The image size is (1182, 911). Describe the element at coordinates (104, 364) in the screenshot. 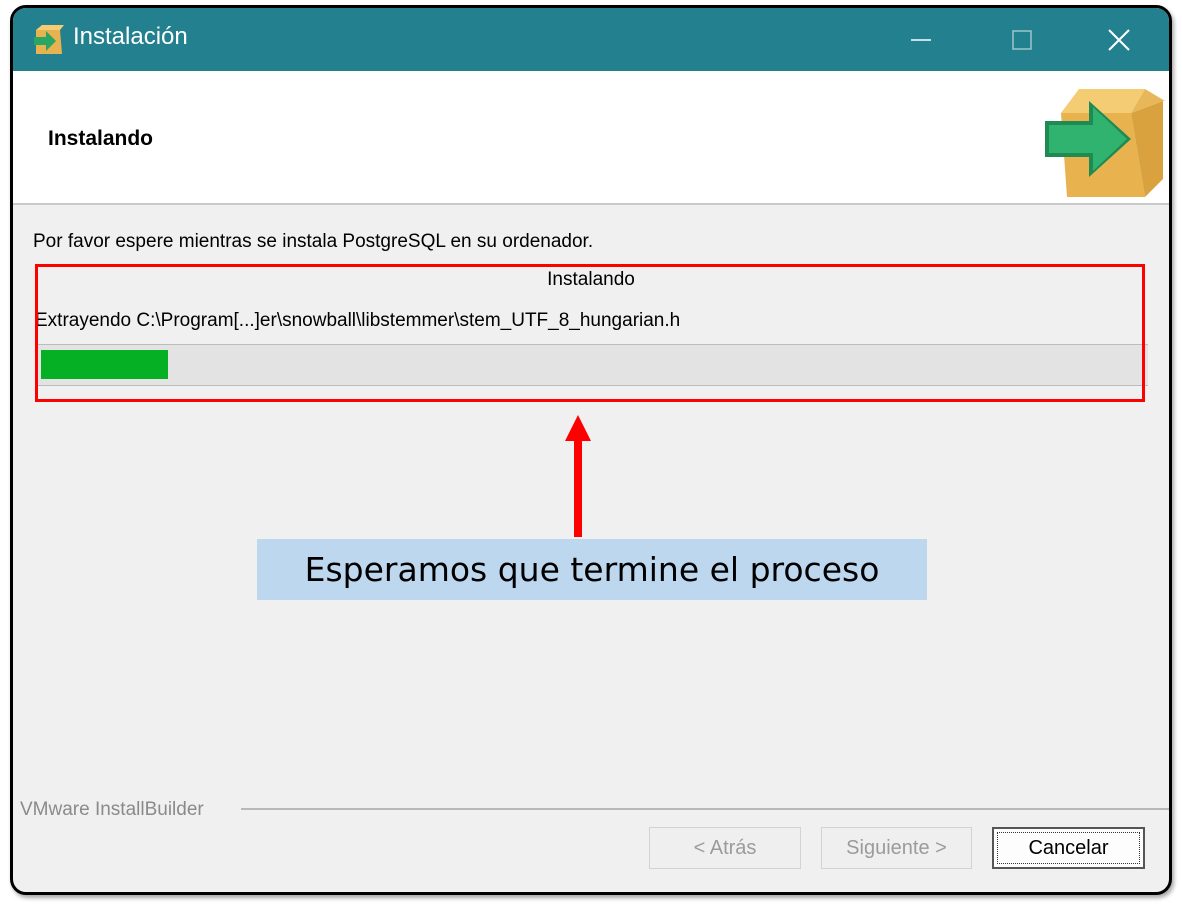

I see `progress-bar-fill` at that location.